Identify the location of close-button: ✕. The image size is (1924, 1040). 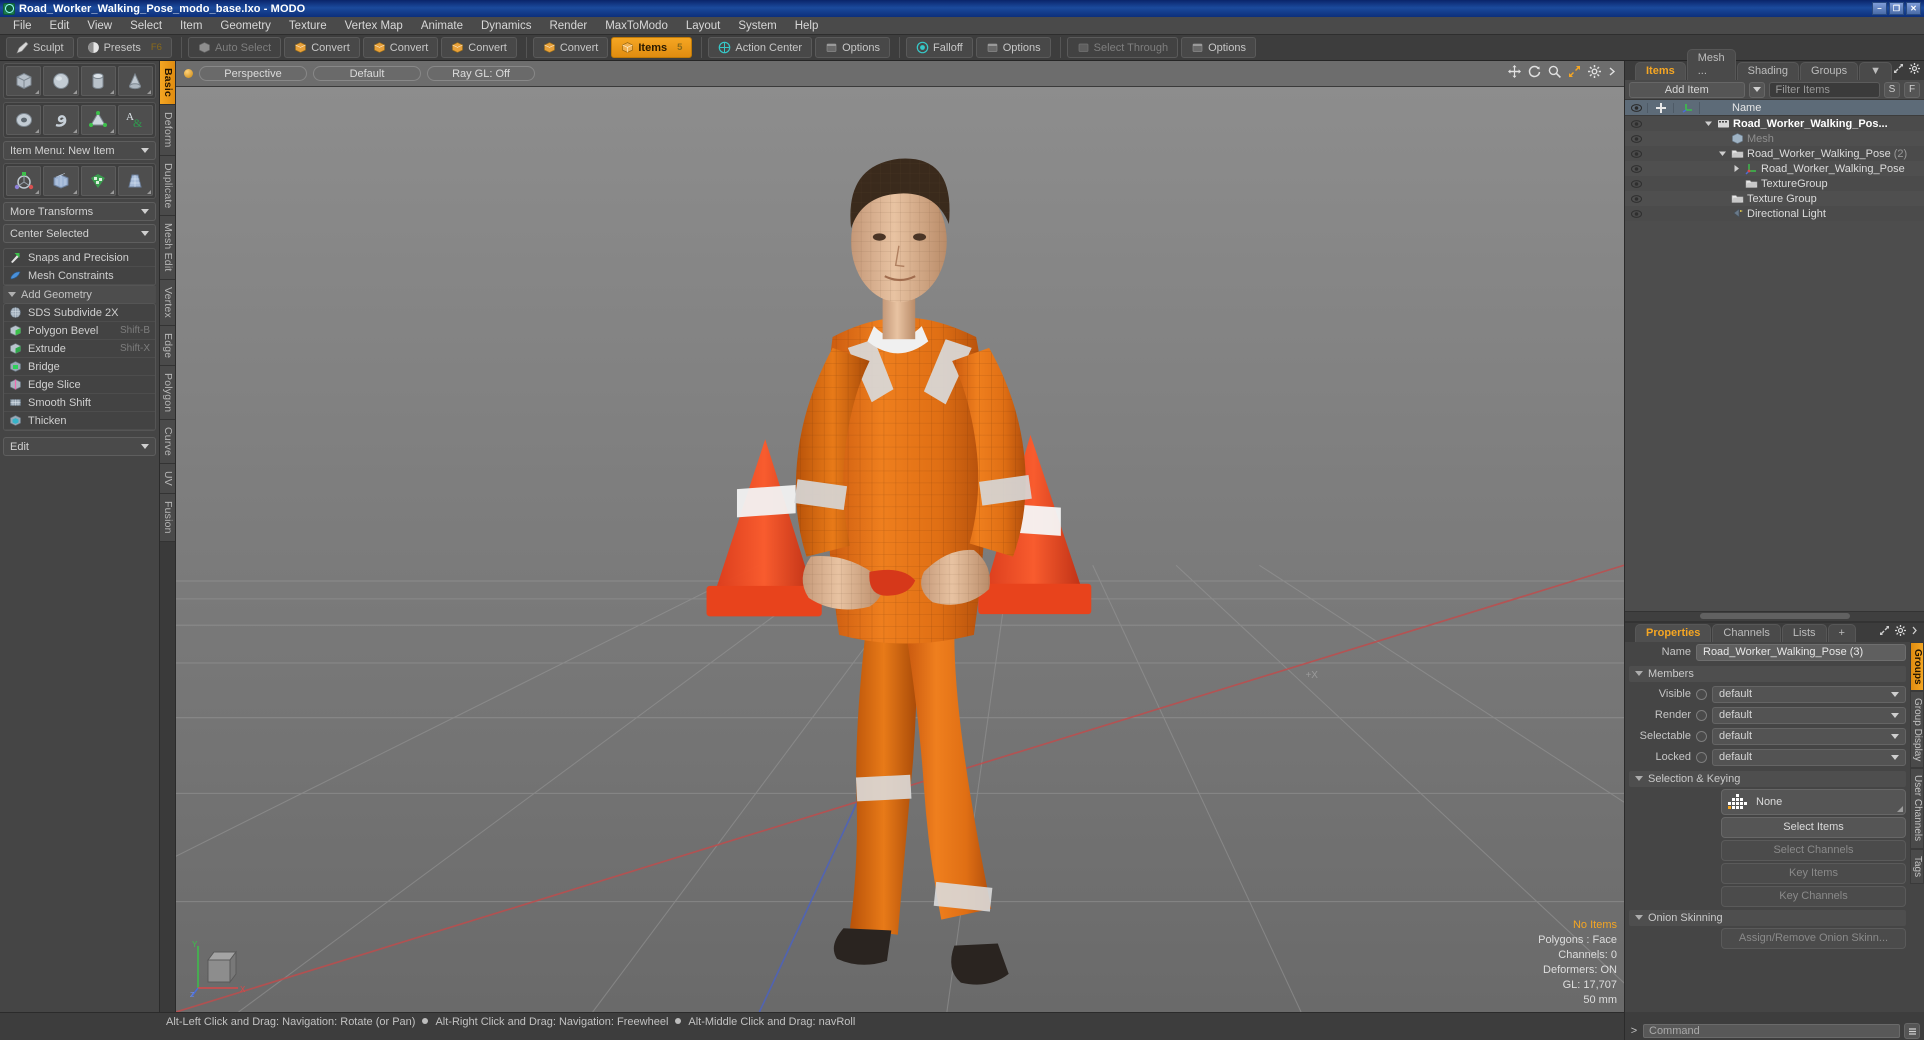
(1913, 8).